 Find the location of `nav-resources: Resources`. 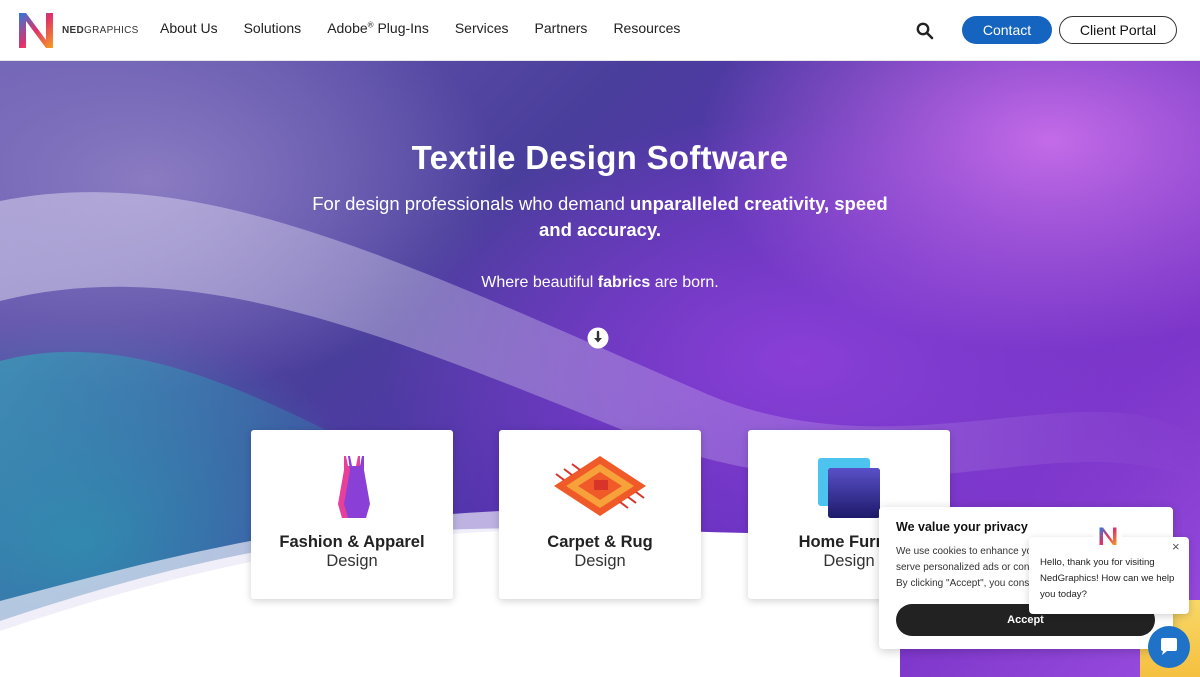

nav-resources: Resources is located at coordinates (646, 28).